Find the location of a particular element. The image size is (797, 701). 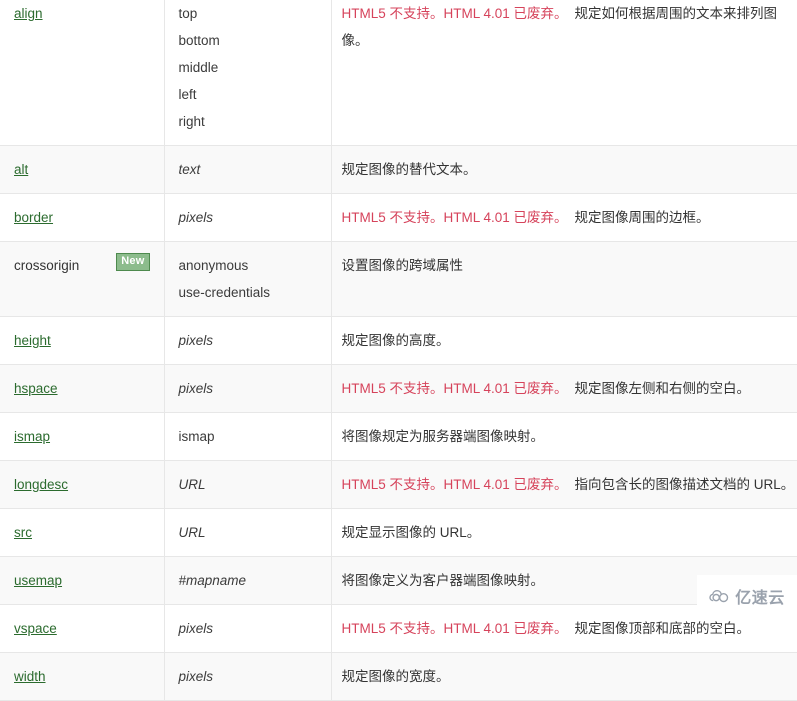

attribute-cell: width is located at coordinates (82, 676).